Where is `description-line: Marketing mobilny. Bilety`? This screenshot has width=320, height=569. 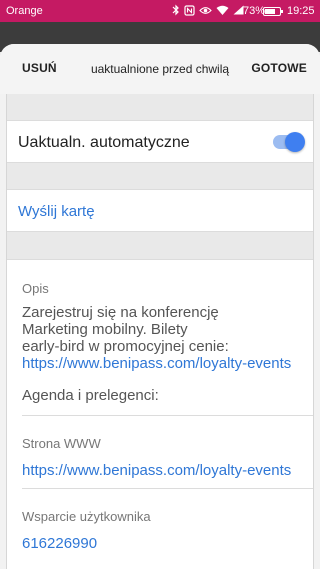 description-line: Marketing mobilny. Bilety is located at coordinates (105, 329).